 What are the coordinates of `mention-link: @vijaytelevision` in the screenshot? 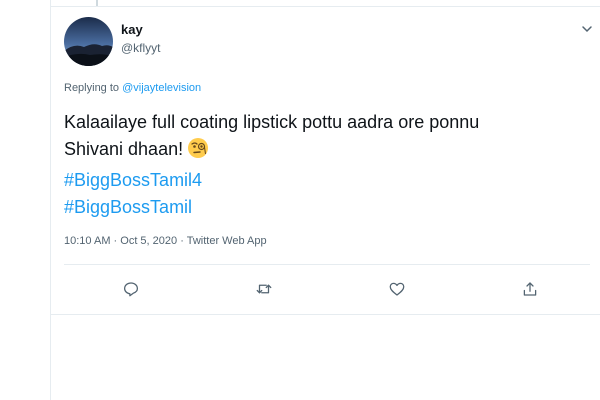 It's located at (161, 88).